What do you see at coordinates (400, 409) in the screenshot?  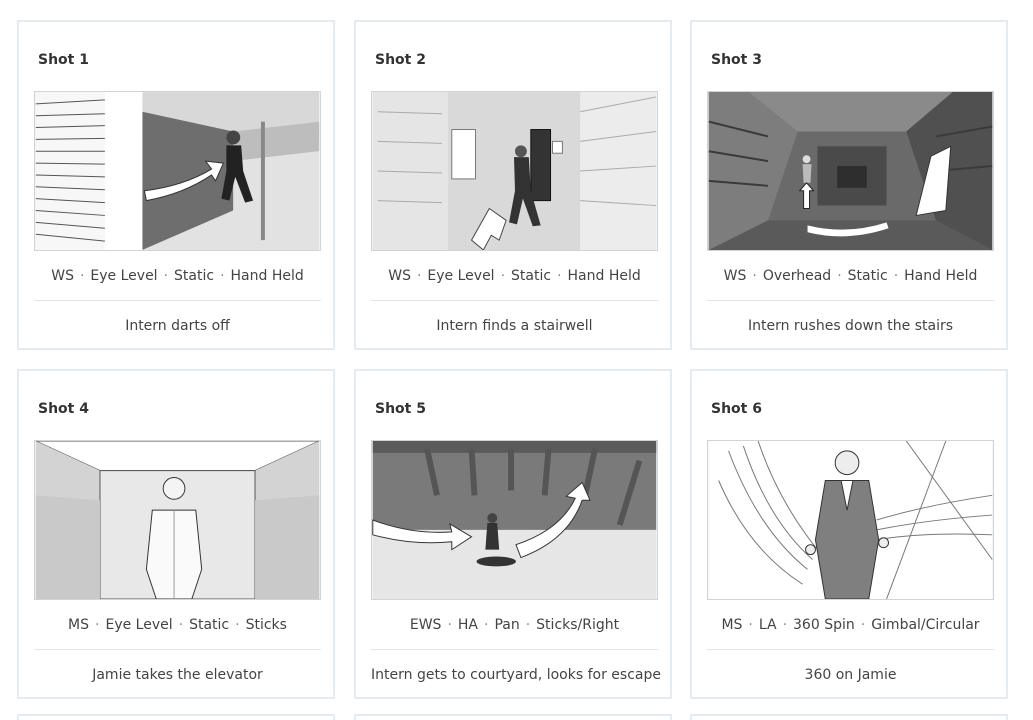 I see `shot-title: Shot 5` at bounding box center [400, 409].